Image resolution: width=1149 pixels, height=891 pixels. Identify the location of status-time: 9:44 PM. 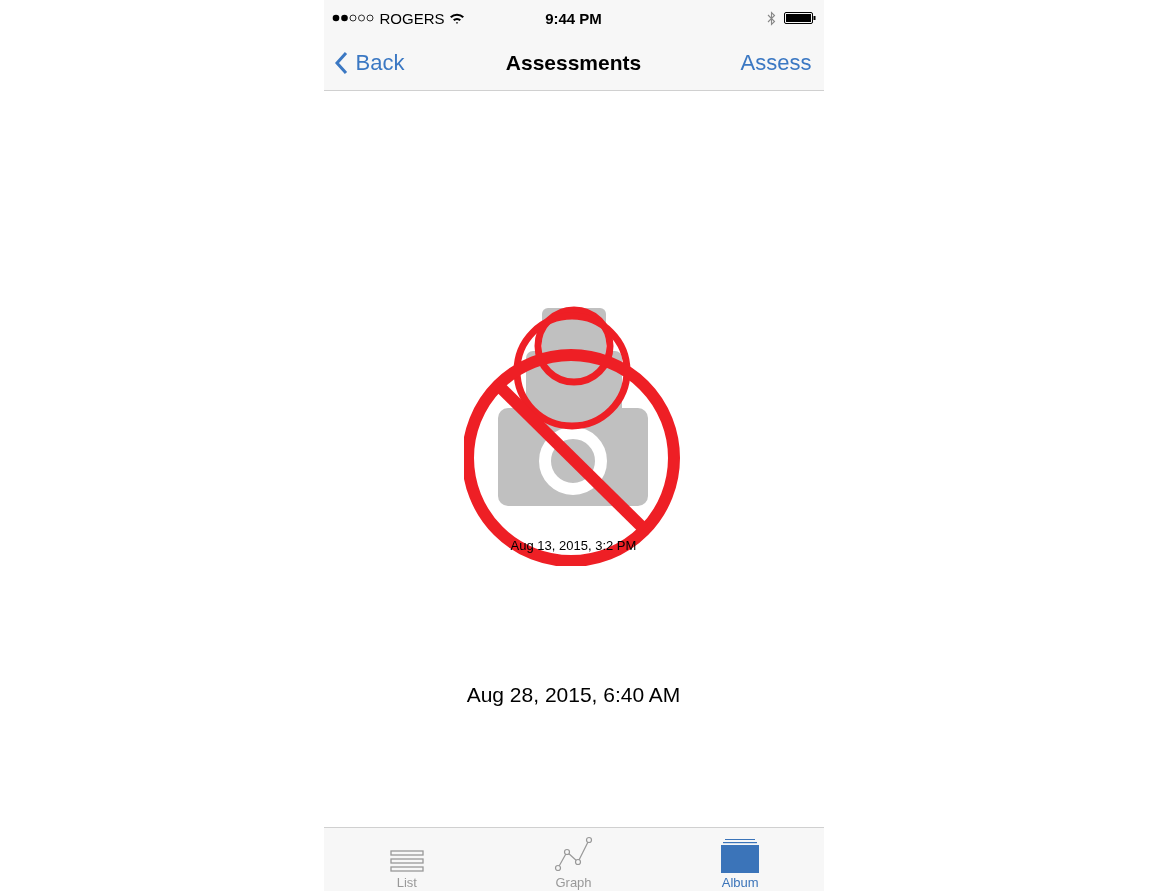
(573, 18).